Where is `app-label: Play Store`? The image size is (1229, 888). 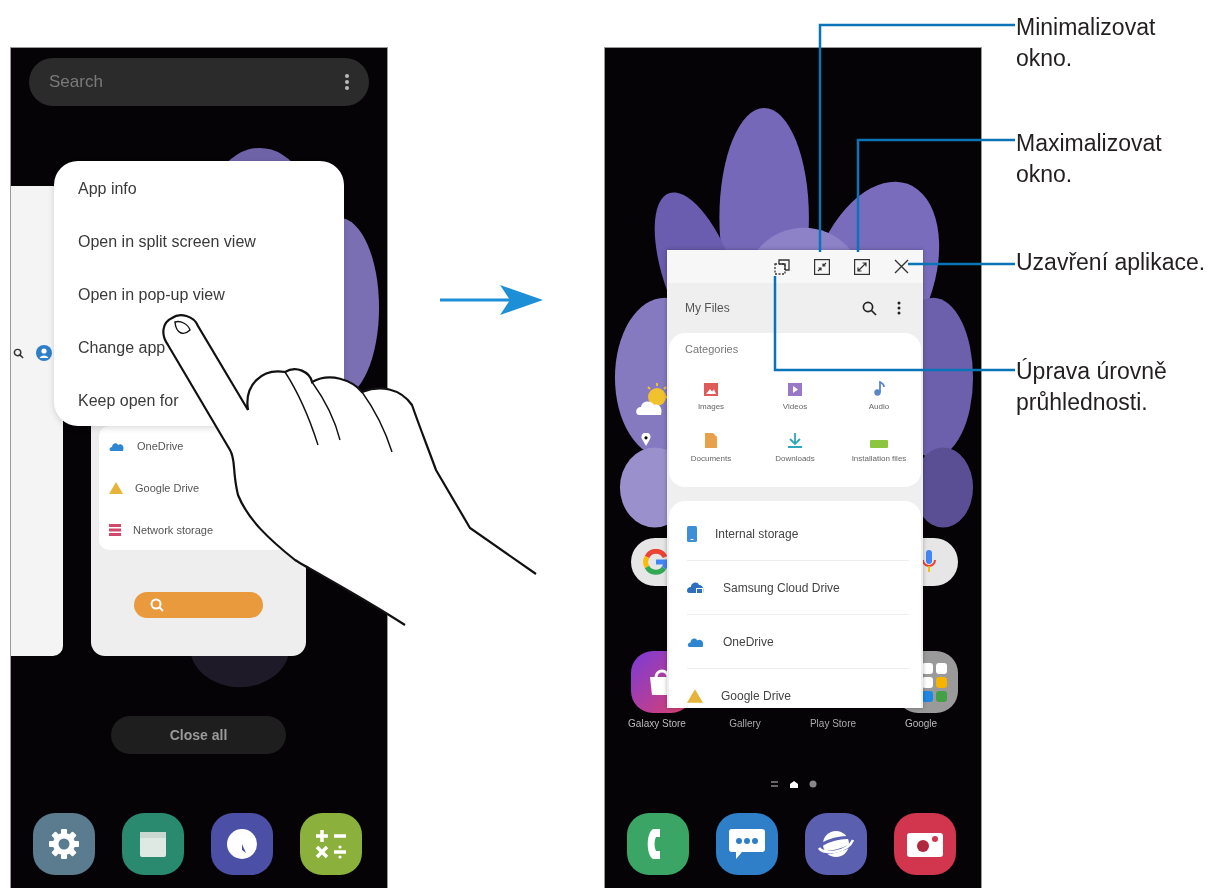 app-label: Play Store is located at coordinates (833, 723).